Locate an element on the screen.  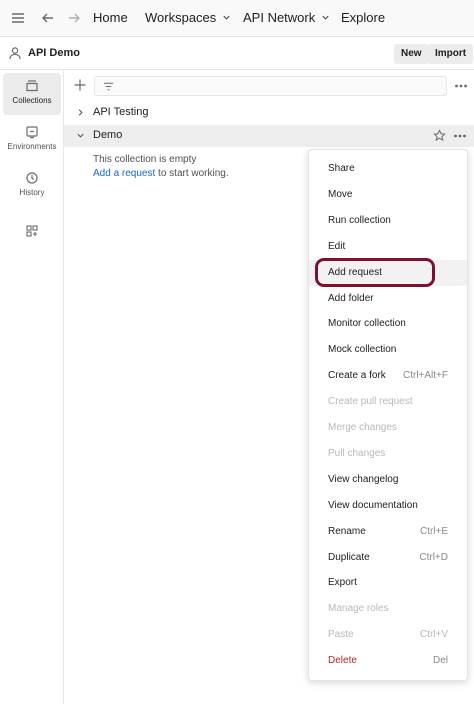
star-icon is located at coordinates (439, 135).